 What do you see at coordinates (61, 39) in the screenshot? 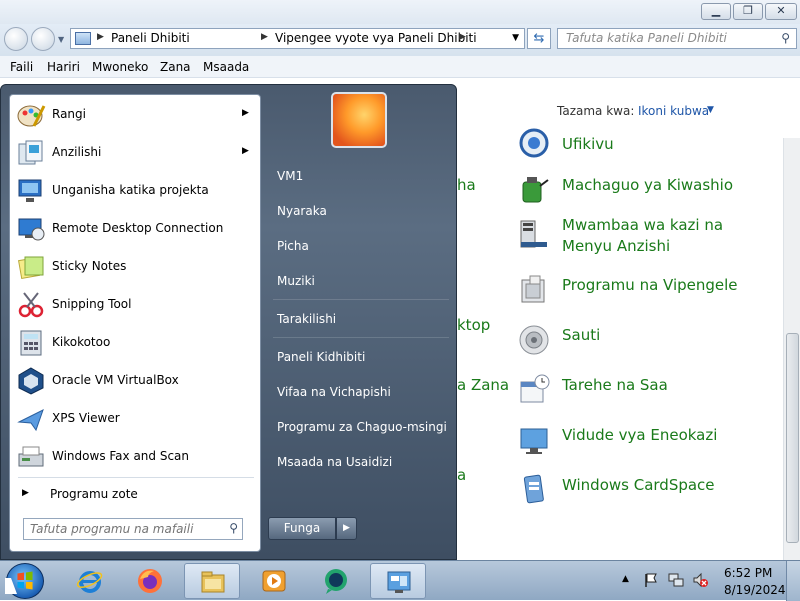
I see `recent-pages-dropdown: ▼` at bounding box center [61, 39].